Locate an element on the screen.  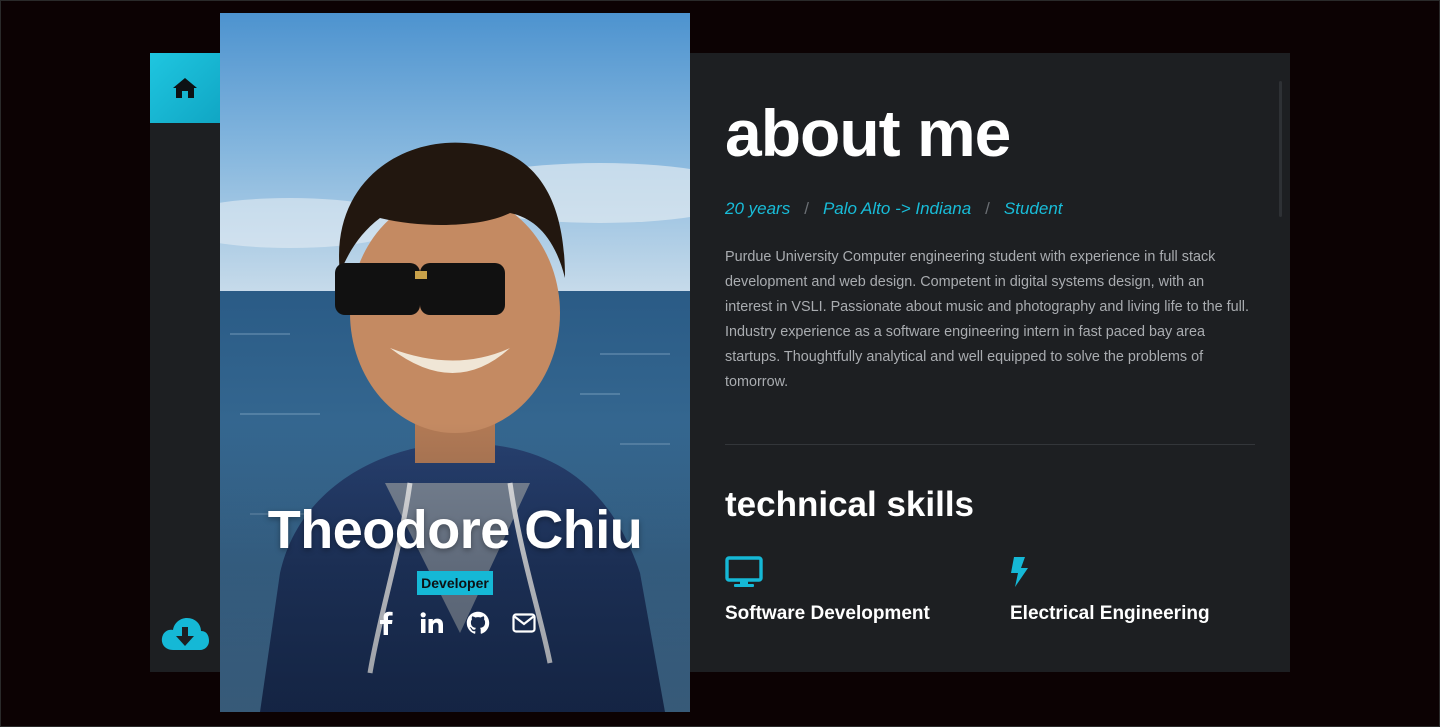
skill-software-development: Software Development is located at coordinates (850, 590).